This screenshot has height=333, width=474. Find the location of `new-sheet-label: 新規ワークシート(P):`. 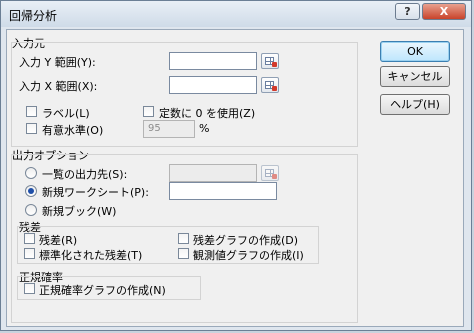

new-sheet-label: 新規ワークシート(P): is located at coordinates (95, 192).